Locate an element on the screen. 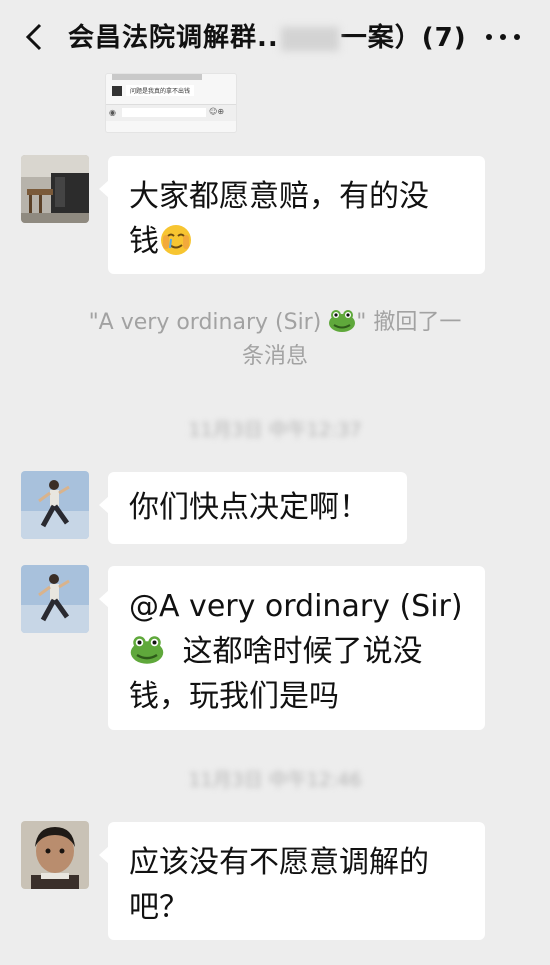 The image size is (550, 965). thumbnail-input-bar: ◉ ☺⊕ is located at coordinates (171, 112).